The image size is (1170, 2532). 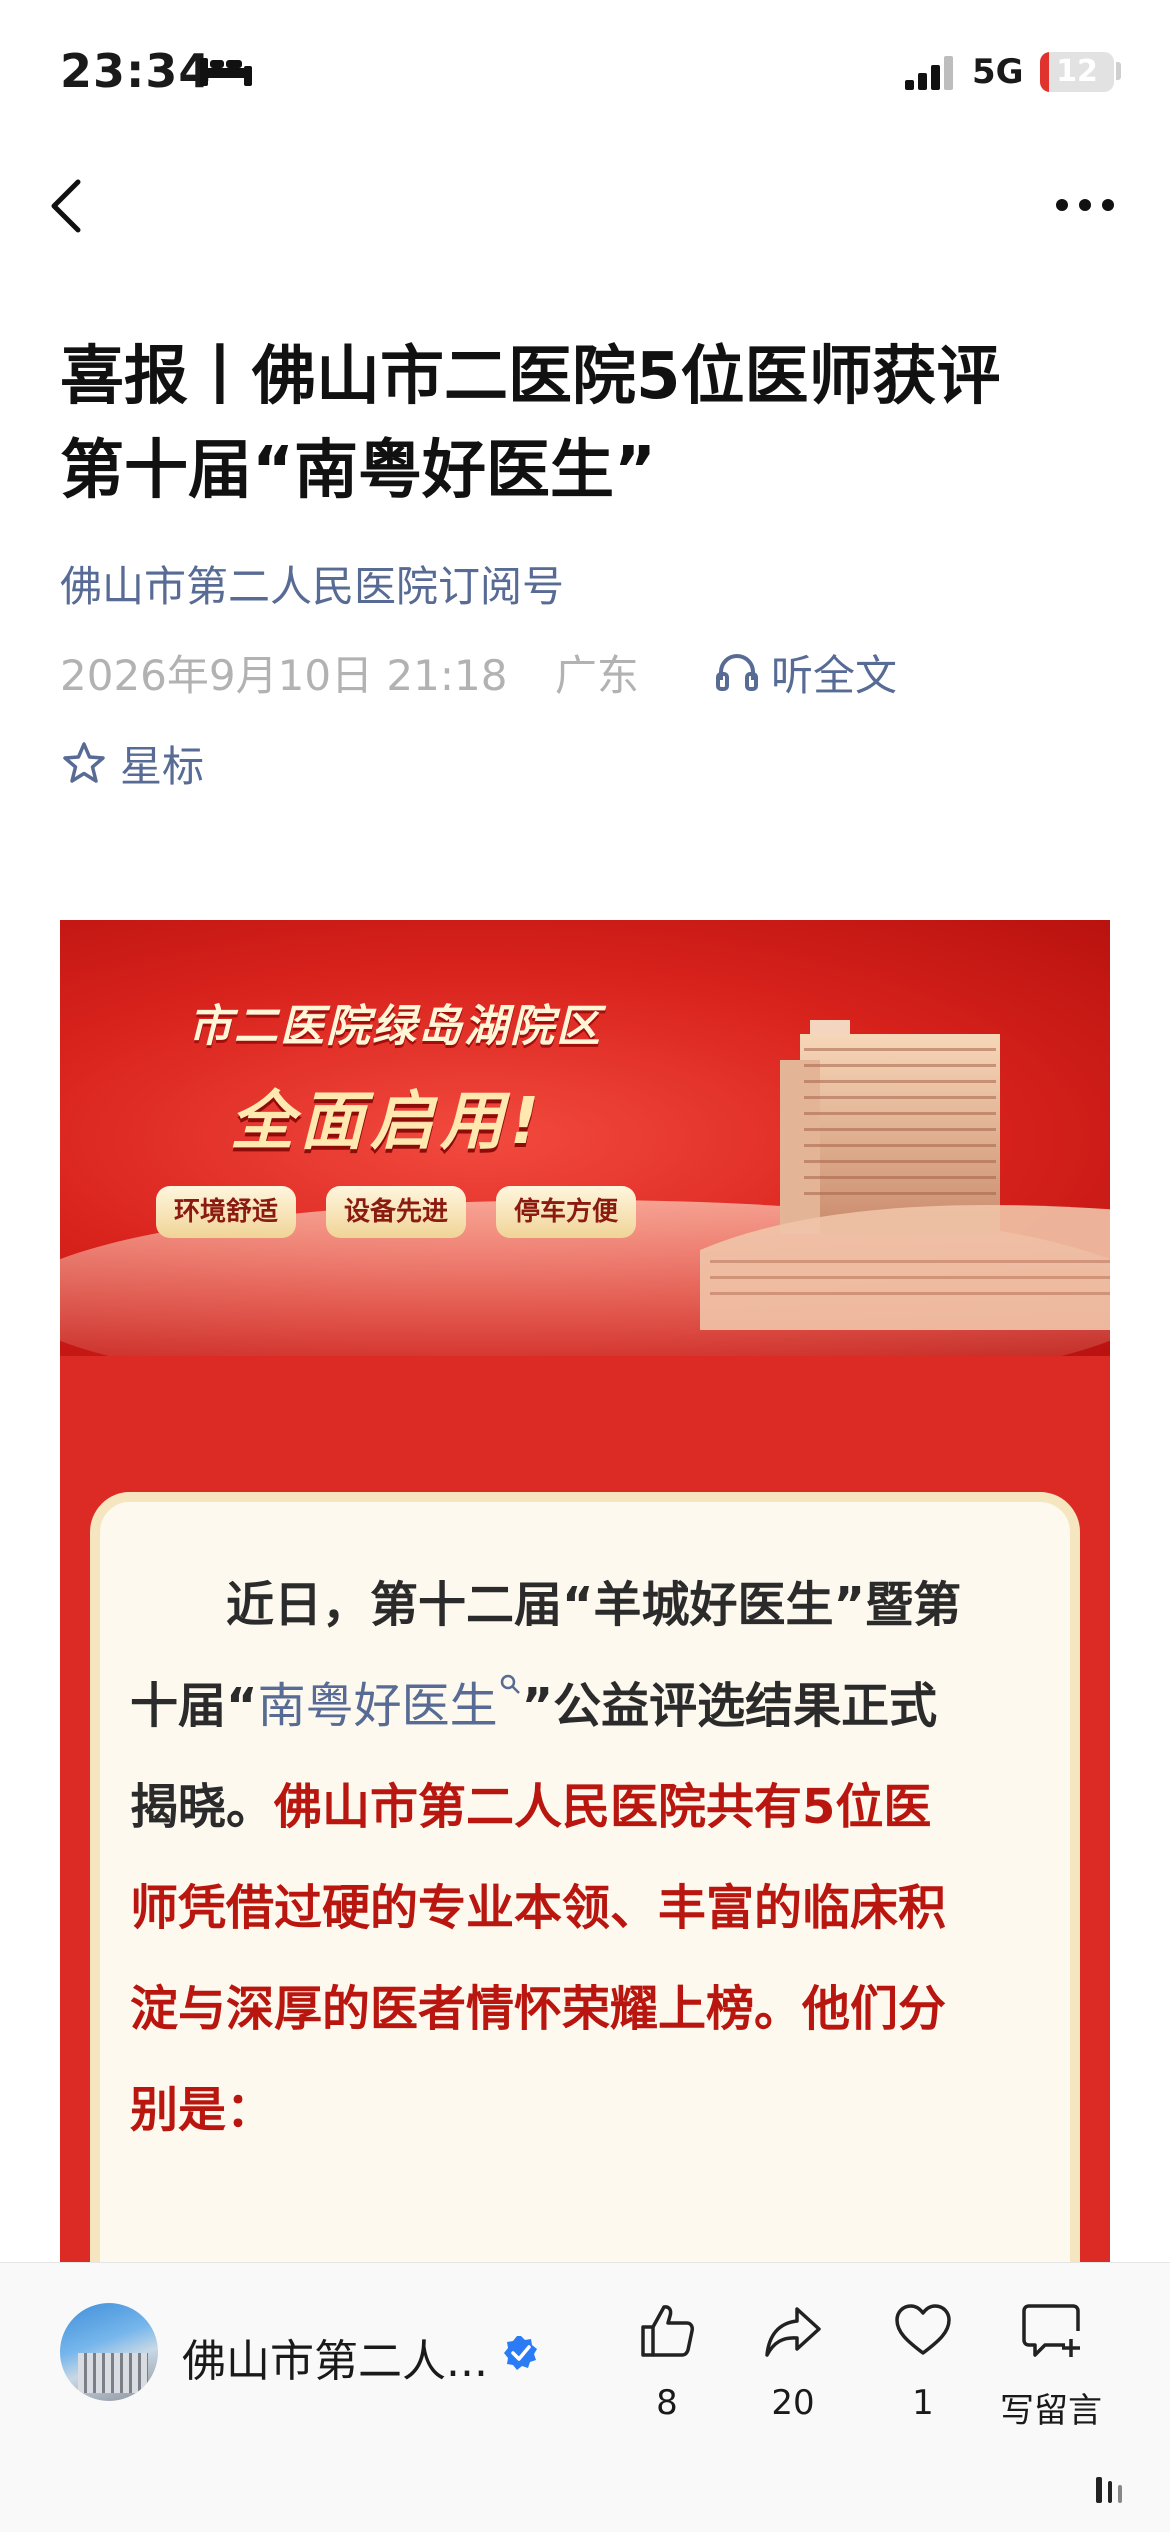 I want to click on search-icon, so click(x=510, y=1684).